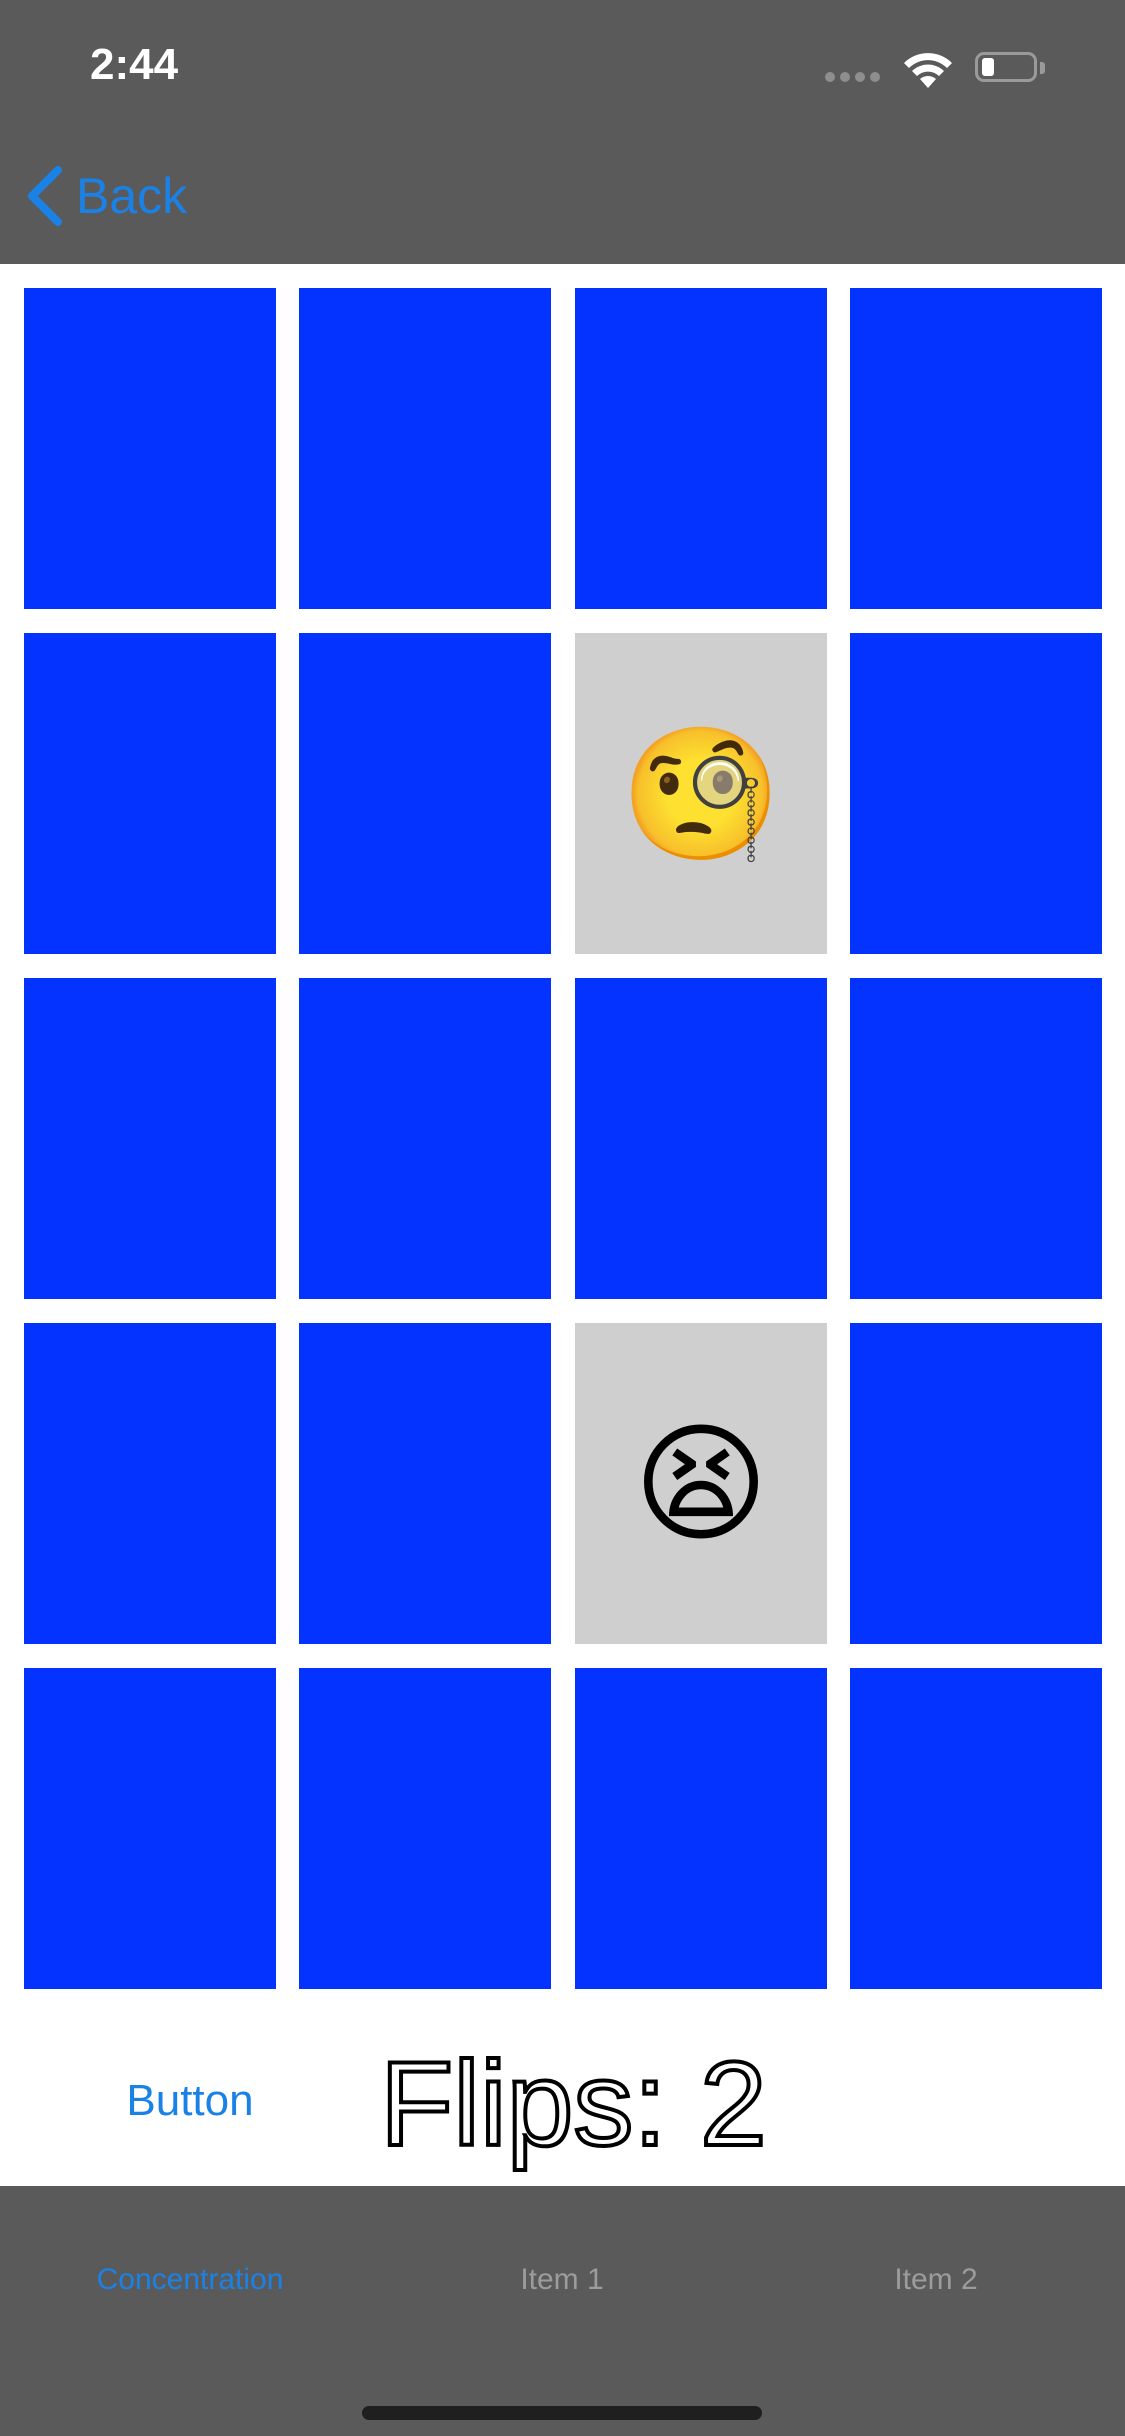 The image size is (1125, 2436). What do you see at coordinates (562, 2280) in the screenshot?
I see `tab-item-1: Item 1` at bounding box center [562, 2280].